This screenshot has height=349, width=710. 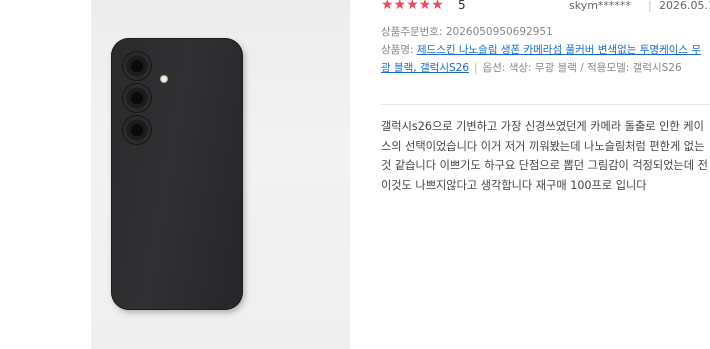 I want to click on divider, so click(x=545, y=104).